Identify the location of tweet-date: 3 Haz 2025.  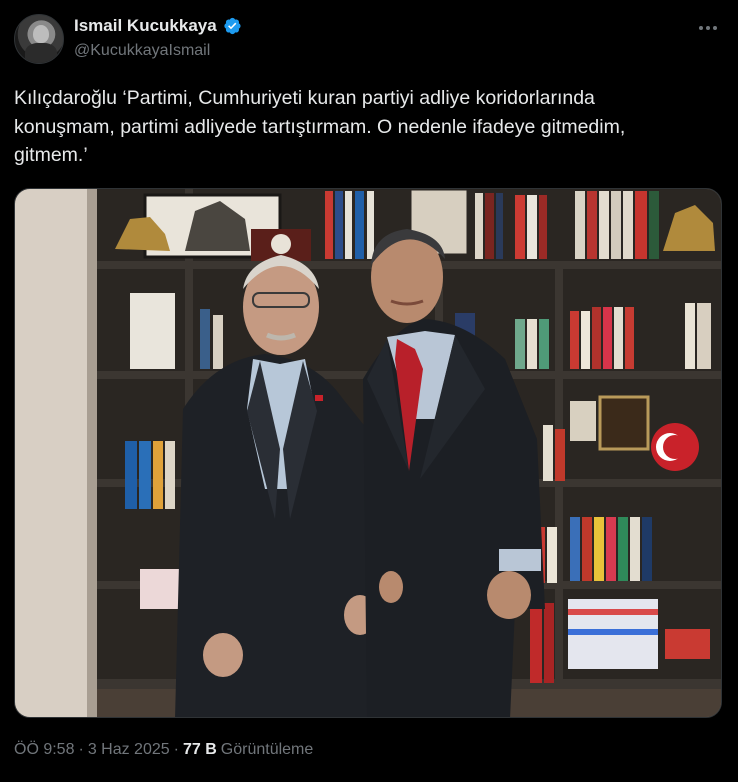
(129, 750).